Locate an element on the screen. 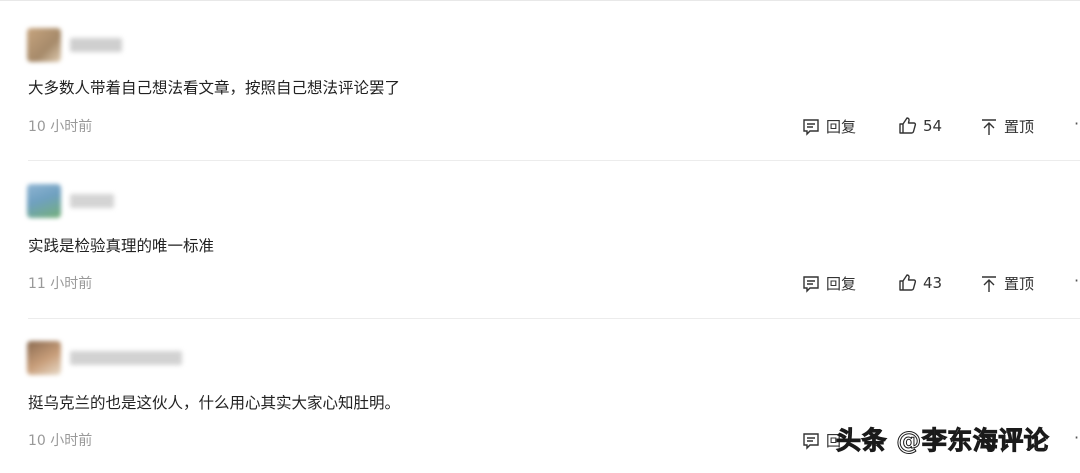 The height and width of the screenshot is (473, 1080). avatar is located at coordinates (44, 358).